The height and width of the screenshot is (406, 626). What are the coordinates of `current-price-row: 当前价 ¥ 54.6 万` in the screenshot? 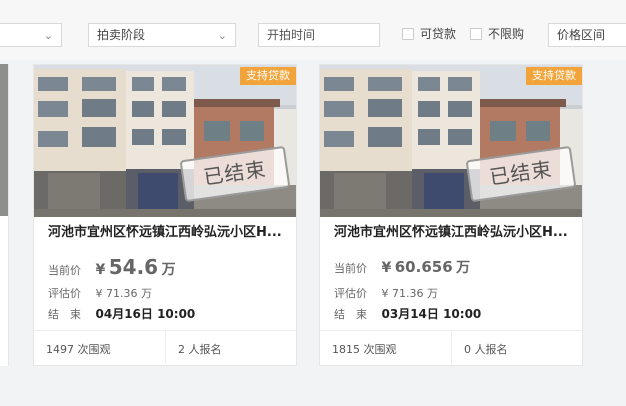 It's located at (112, 267).